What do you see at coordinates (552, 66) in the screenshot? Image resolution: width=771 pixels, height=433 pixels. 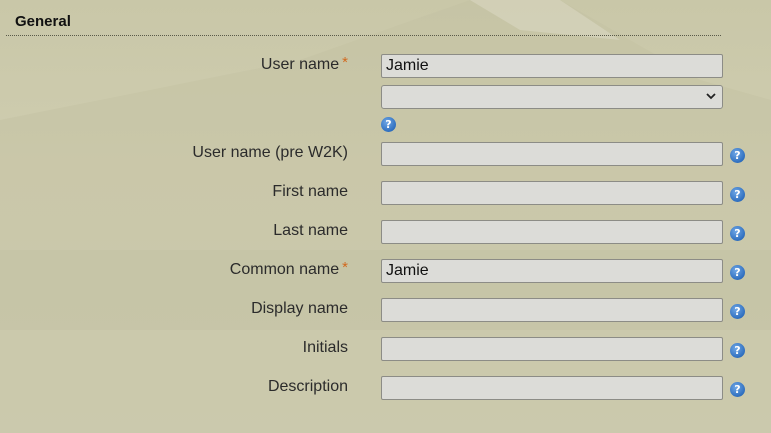 I see `user-name-input` at bounding box center [552, 66].